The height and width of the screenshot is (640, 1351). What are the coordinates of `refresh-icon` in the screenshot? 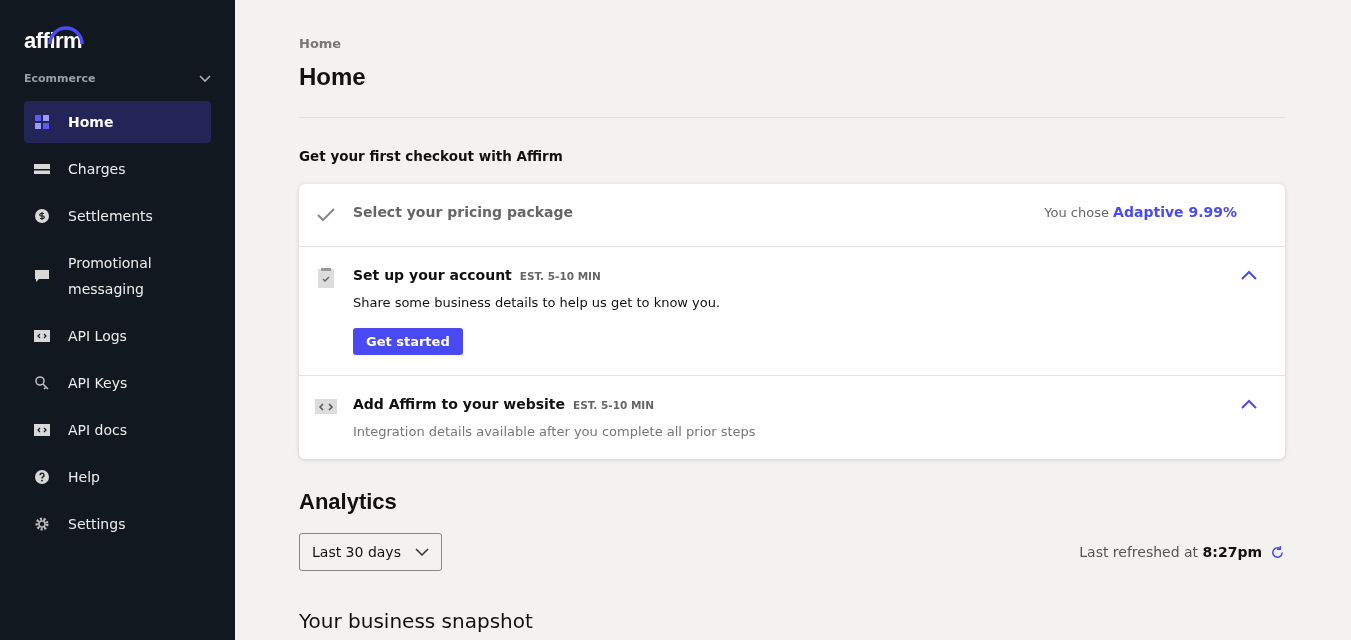 It's located at (1277, 552).